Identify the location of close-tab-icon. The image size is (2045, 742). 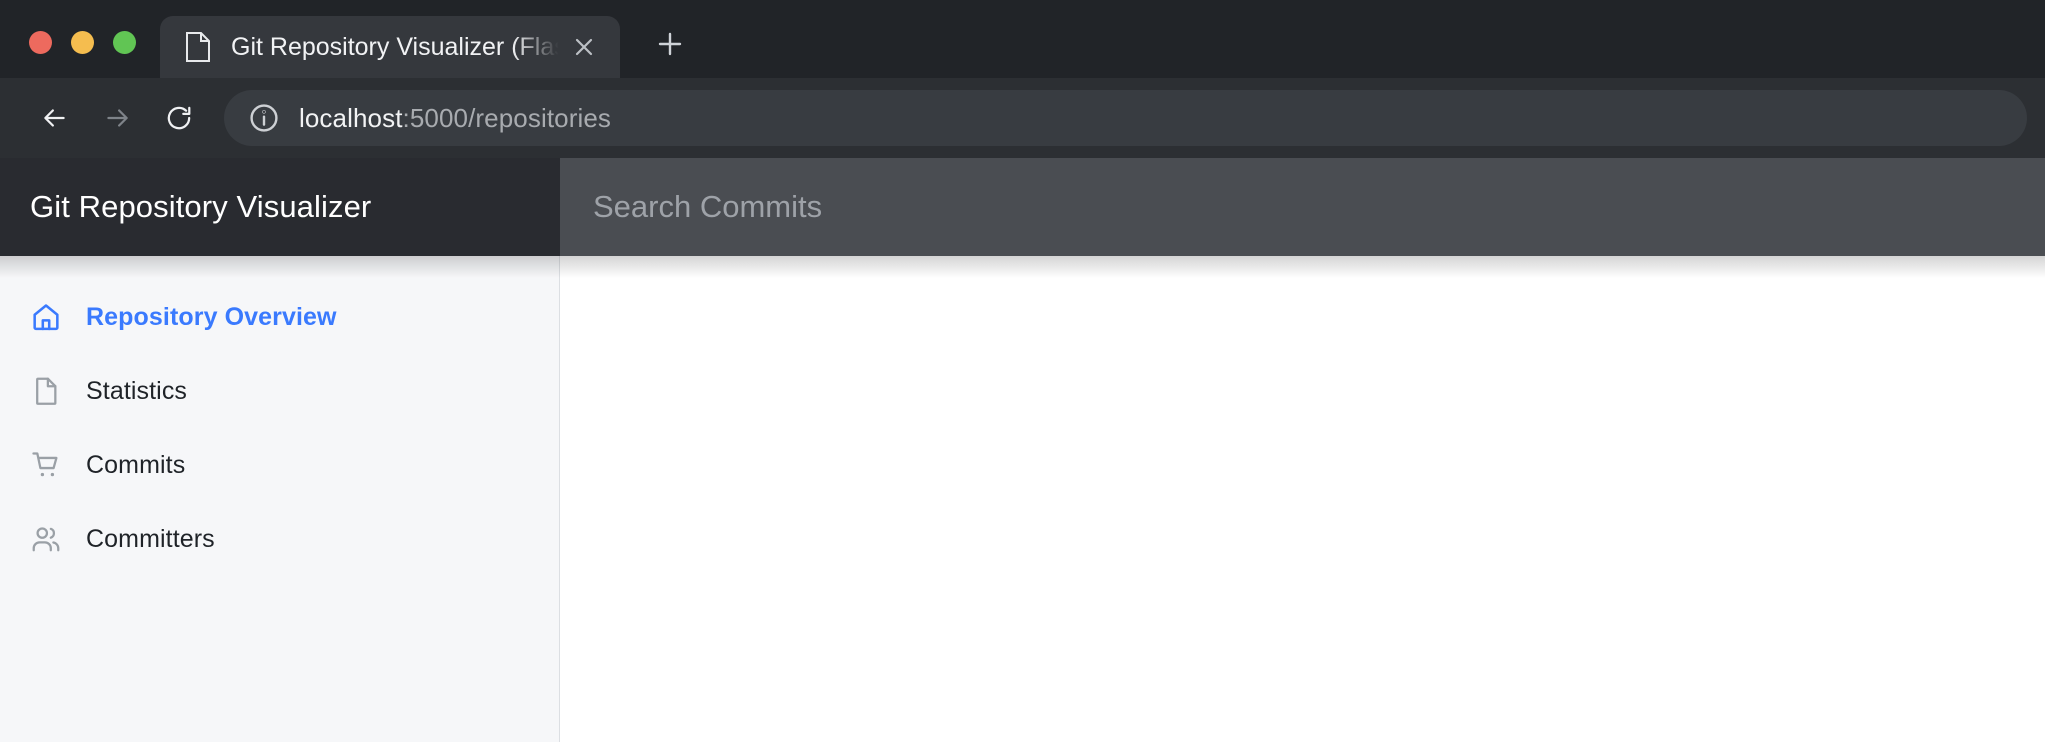
(584, 47).